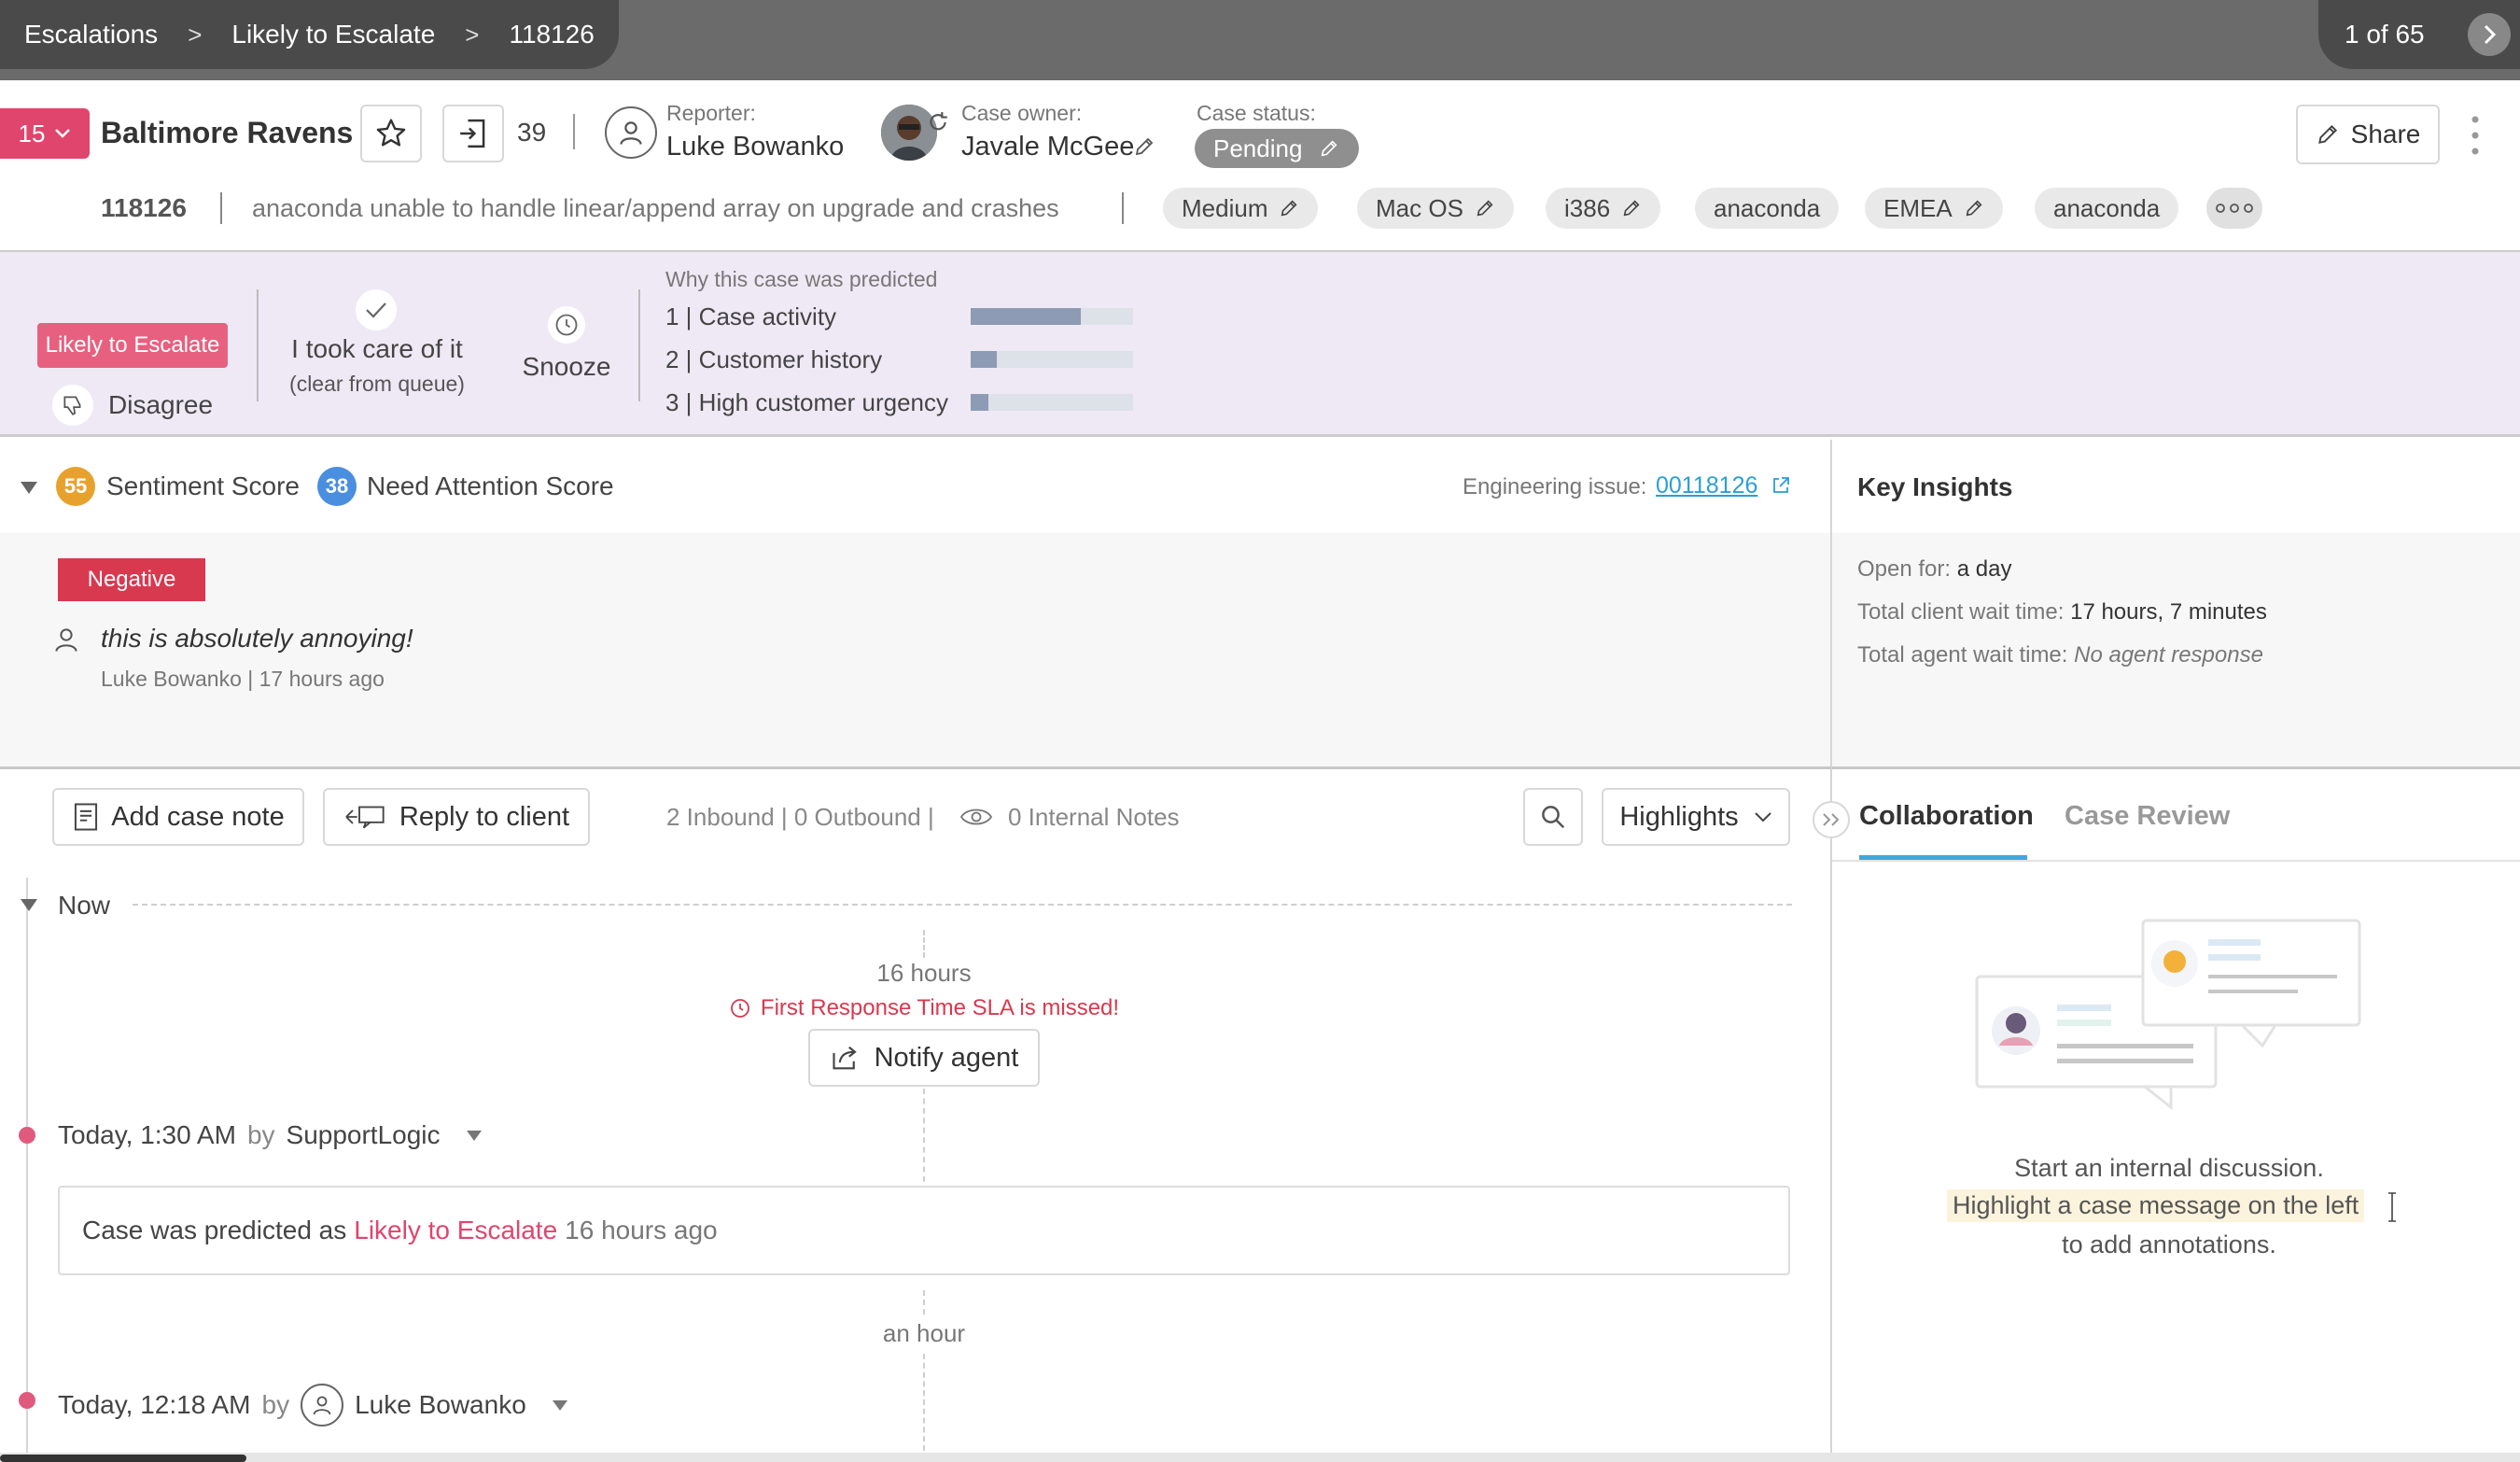 The width and height of the screenshot is (2520, 1462). Describe the element at coordinates (774, 359) in the screenshot. I see `reason-label: 2 | Customer history` at that location.